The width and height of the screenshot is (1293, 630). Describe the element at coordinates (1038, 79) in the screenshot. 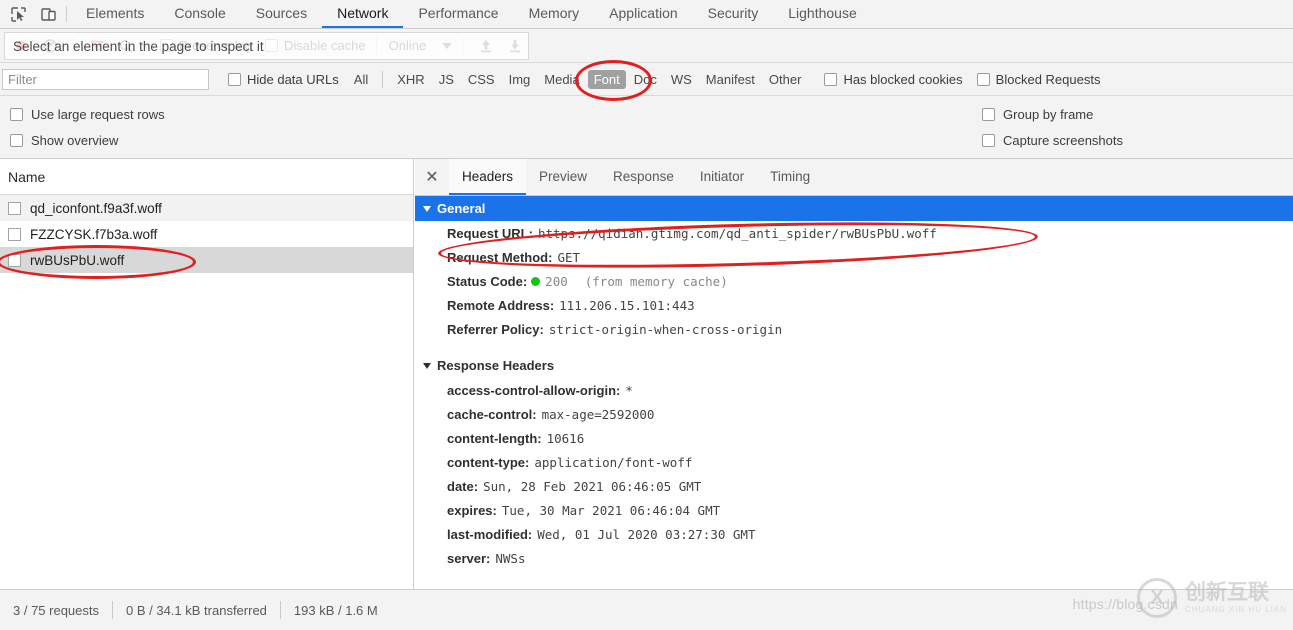

I see `blocked-requests-checkbox: Blocked Requests` at that location.